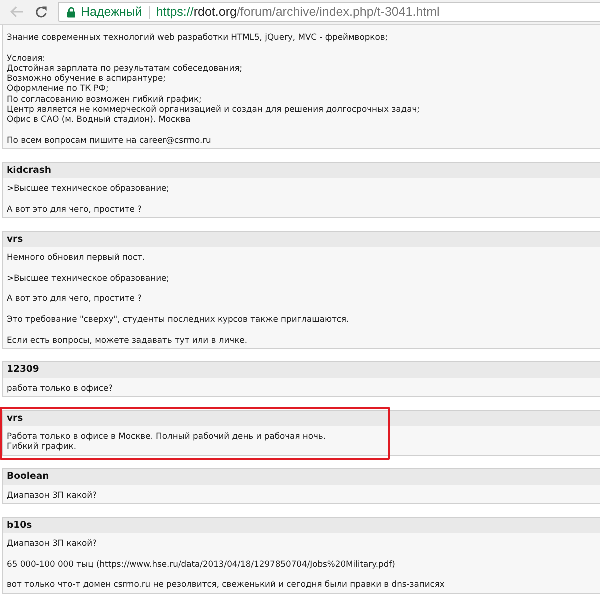  Describe the element at coordinates (17, 12) in the screenshot. I see `arrow-left-icon` at that location.